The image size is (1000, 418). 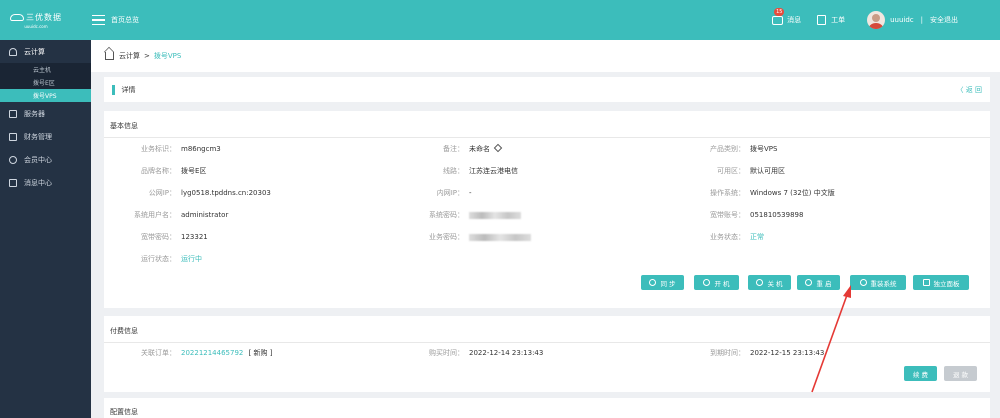 I want to click on ticket-icon, so click(x=822, y=20).